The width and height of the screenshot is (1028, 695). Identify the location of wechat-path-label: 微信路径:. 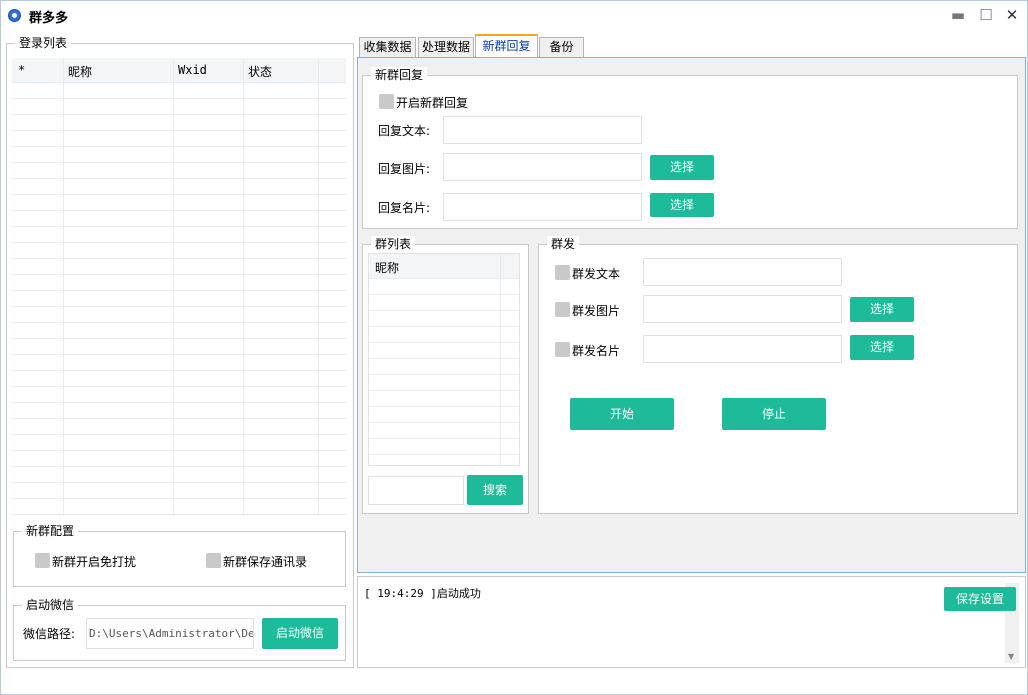
(49, 634).